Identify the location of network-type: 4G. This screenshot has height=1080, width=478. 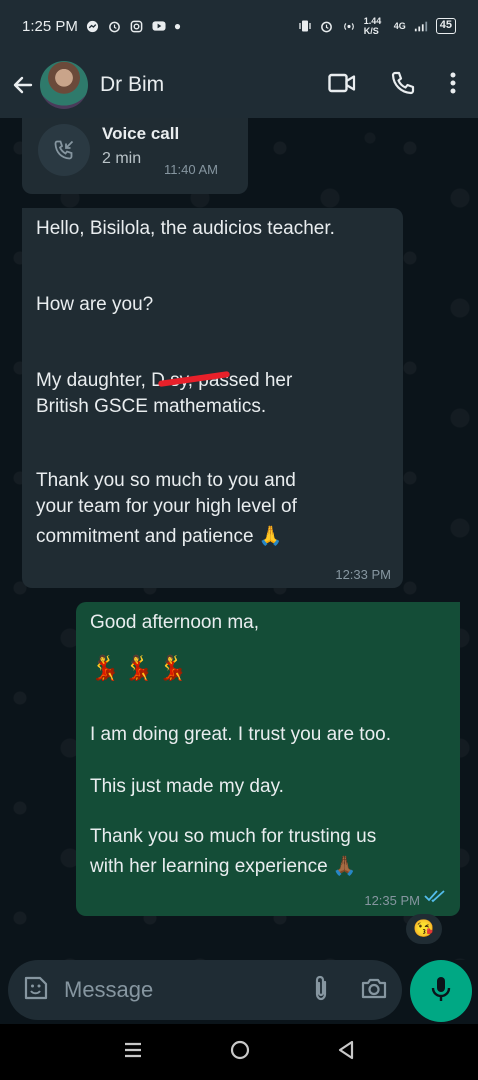
(399, 26).